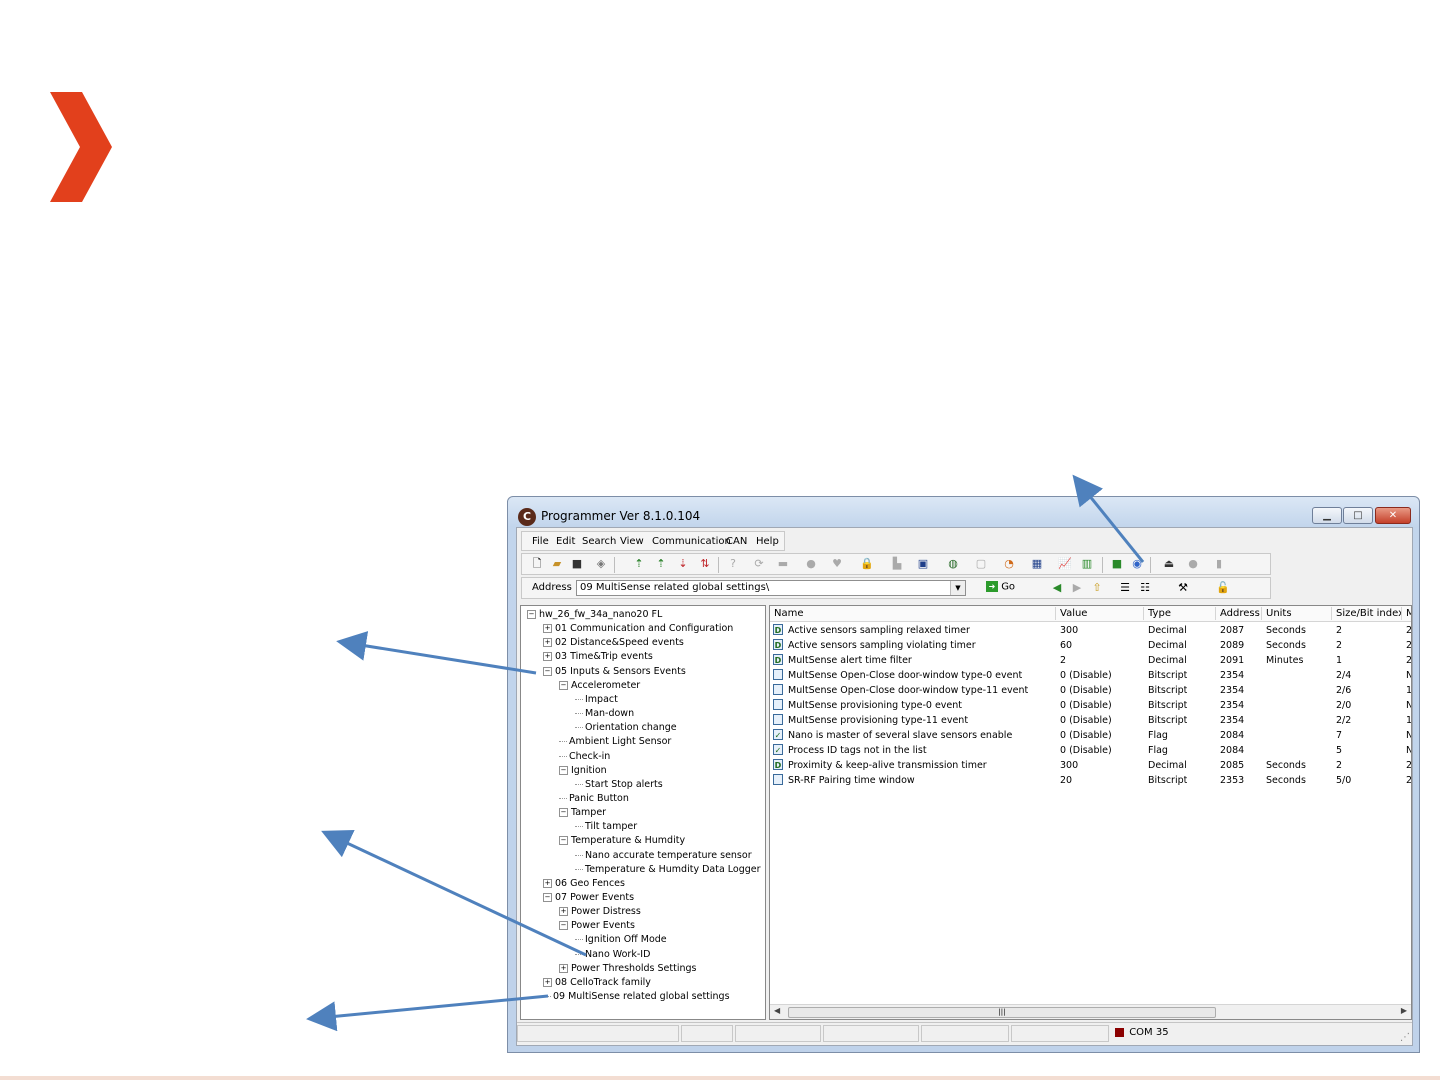 This screenshot has width=1440, height=1080. I want to click on tree-node: Nano Work-ID, so click(612, 955).